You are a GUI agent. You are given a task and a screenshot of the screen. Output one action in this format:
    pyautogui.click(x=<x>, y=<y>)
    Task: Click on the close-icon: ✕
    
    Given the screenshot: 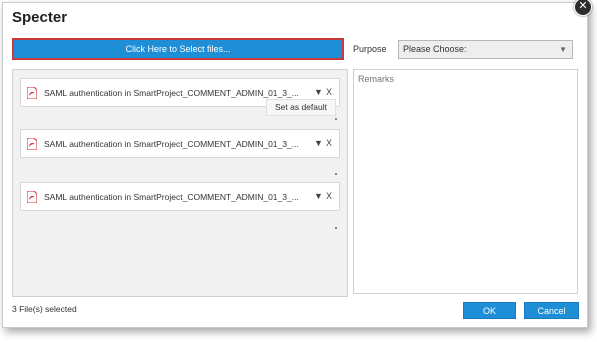 What is the action you would take?
    pyautogui.click(x=583, y=8)
    